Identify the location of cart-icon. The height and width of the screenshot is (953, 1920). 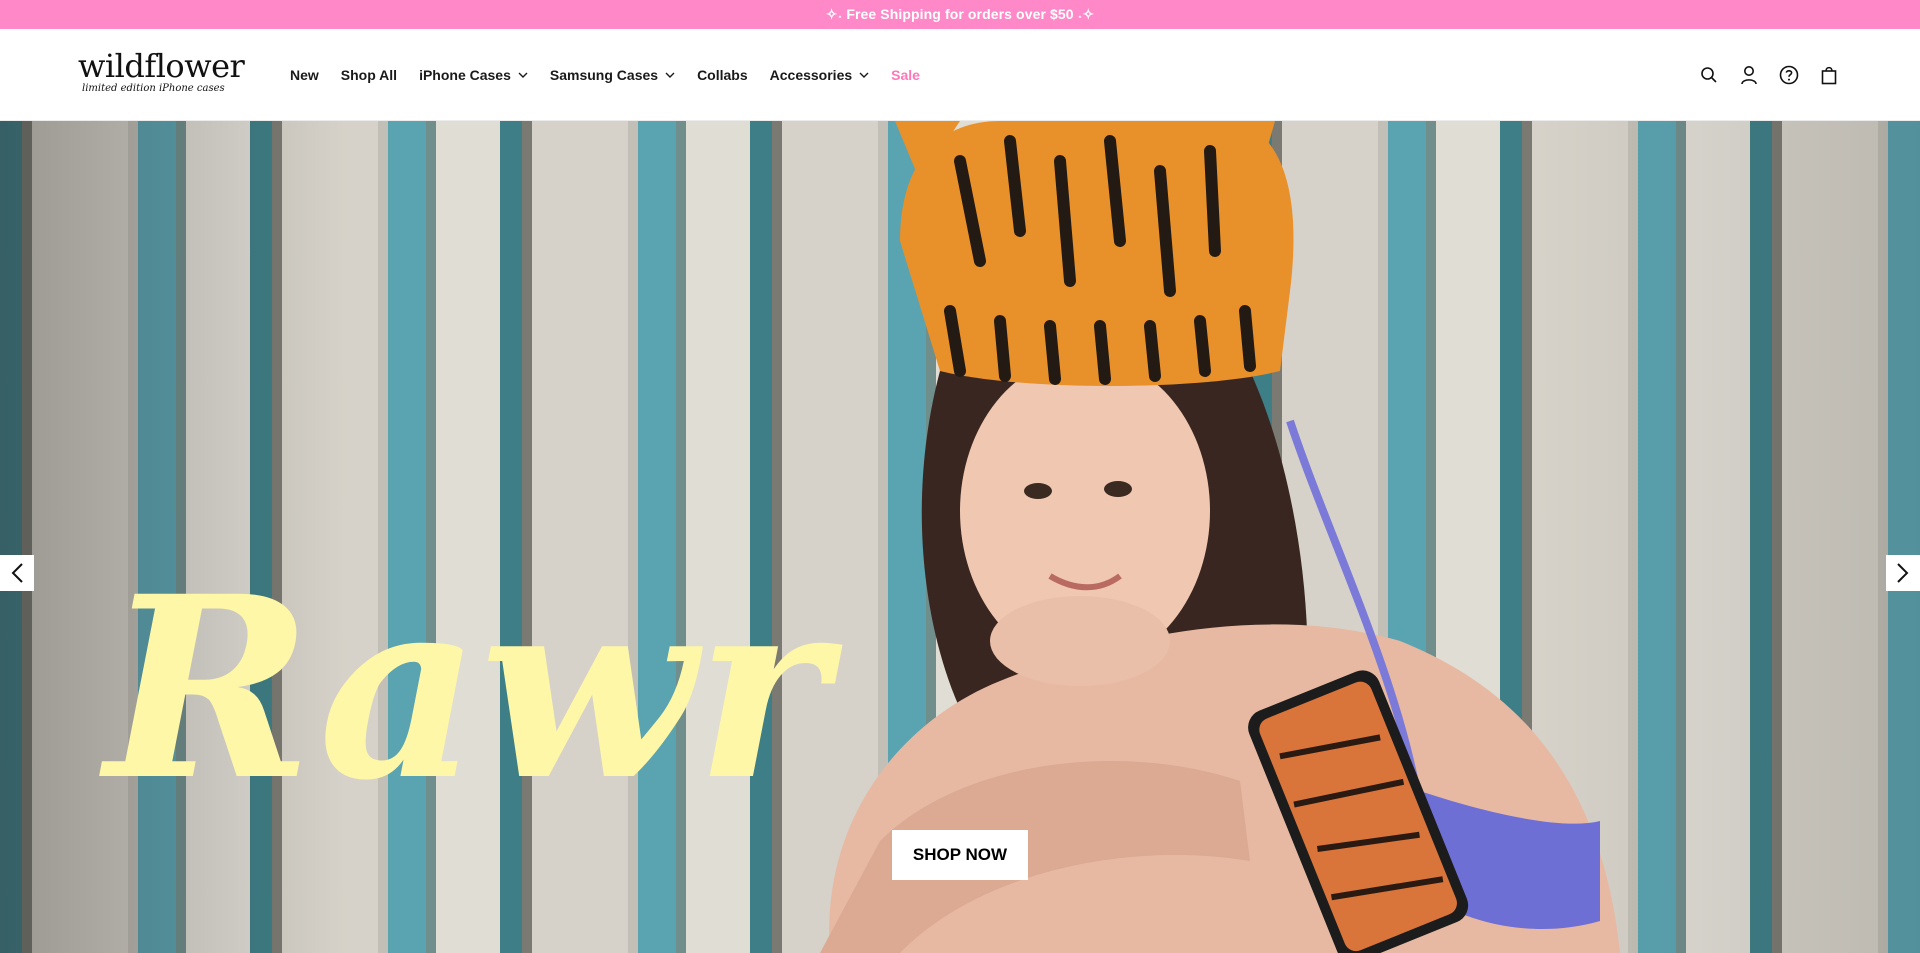
(1829, 75).